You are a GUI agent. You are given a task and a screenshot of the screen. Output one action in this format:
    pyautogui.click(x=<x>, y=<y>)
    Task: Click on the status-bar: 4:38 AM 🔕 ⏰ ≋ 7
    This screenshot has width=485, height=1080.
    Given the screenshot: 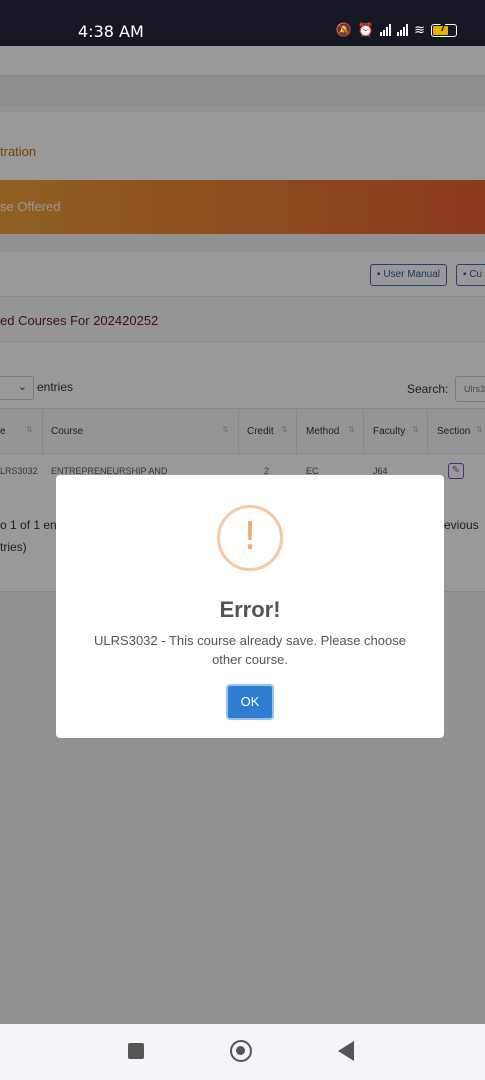 What is the action you would take?
    pyautogui.click(x=242, y=23)
    